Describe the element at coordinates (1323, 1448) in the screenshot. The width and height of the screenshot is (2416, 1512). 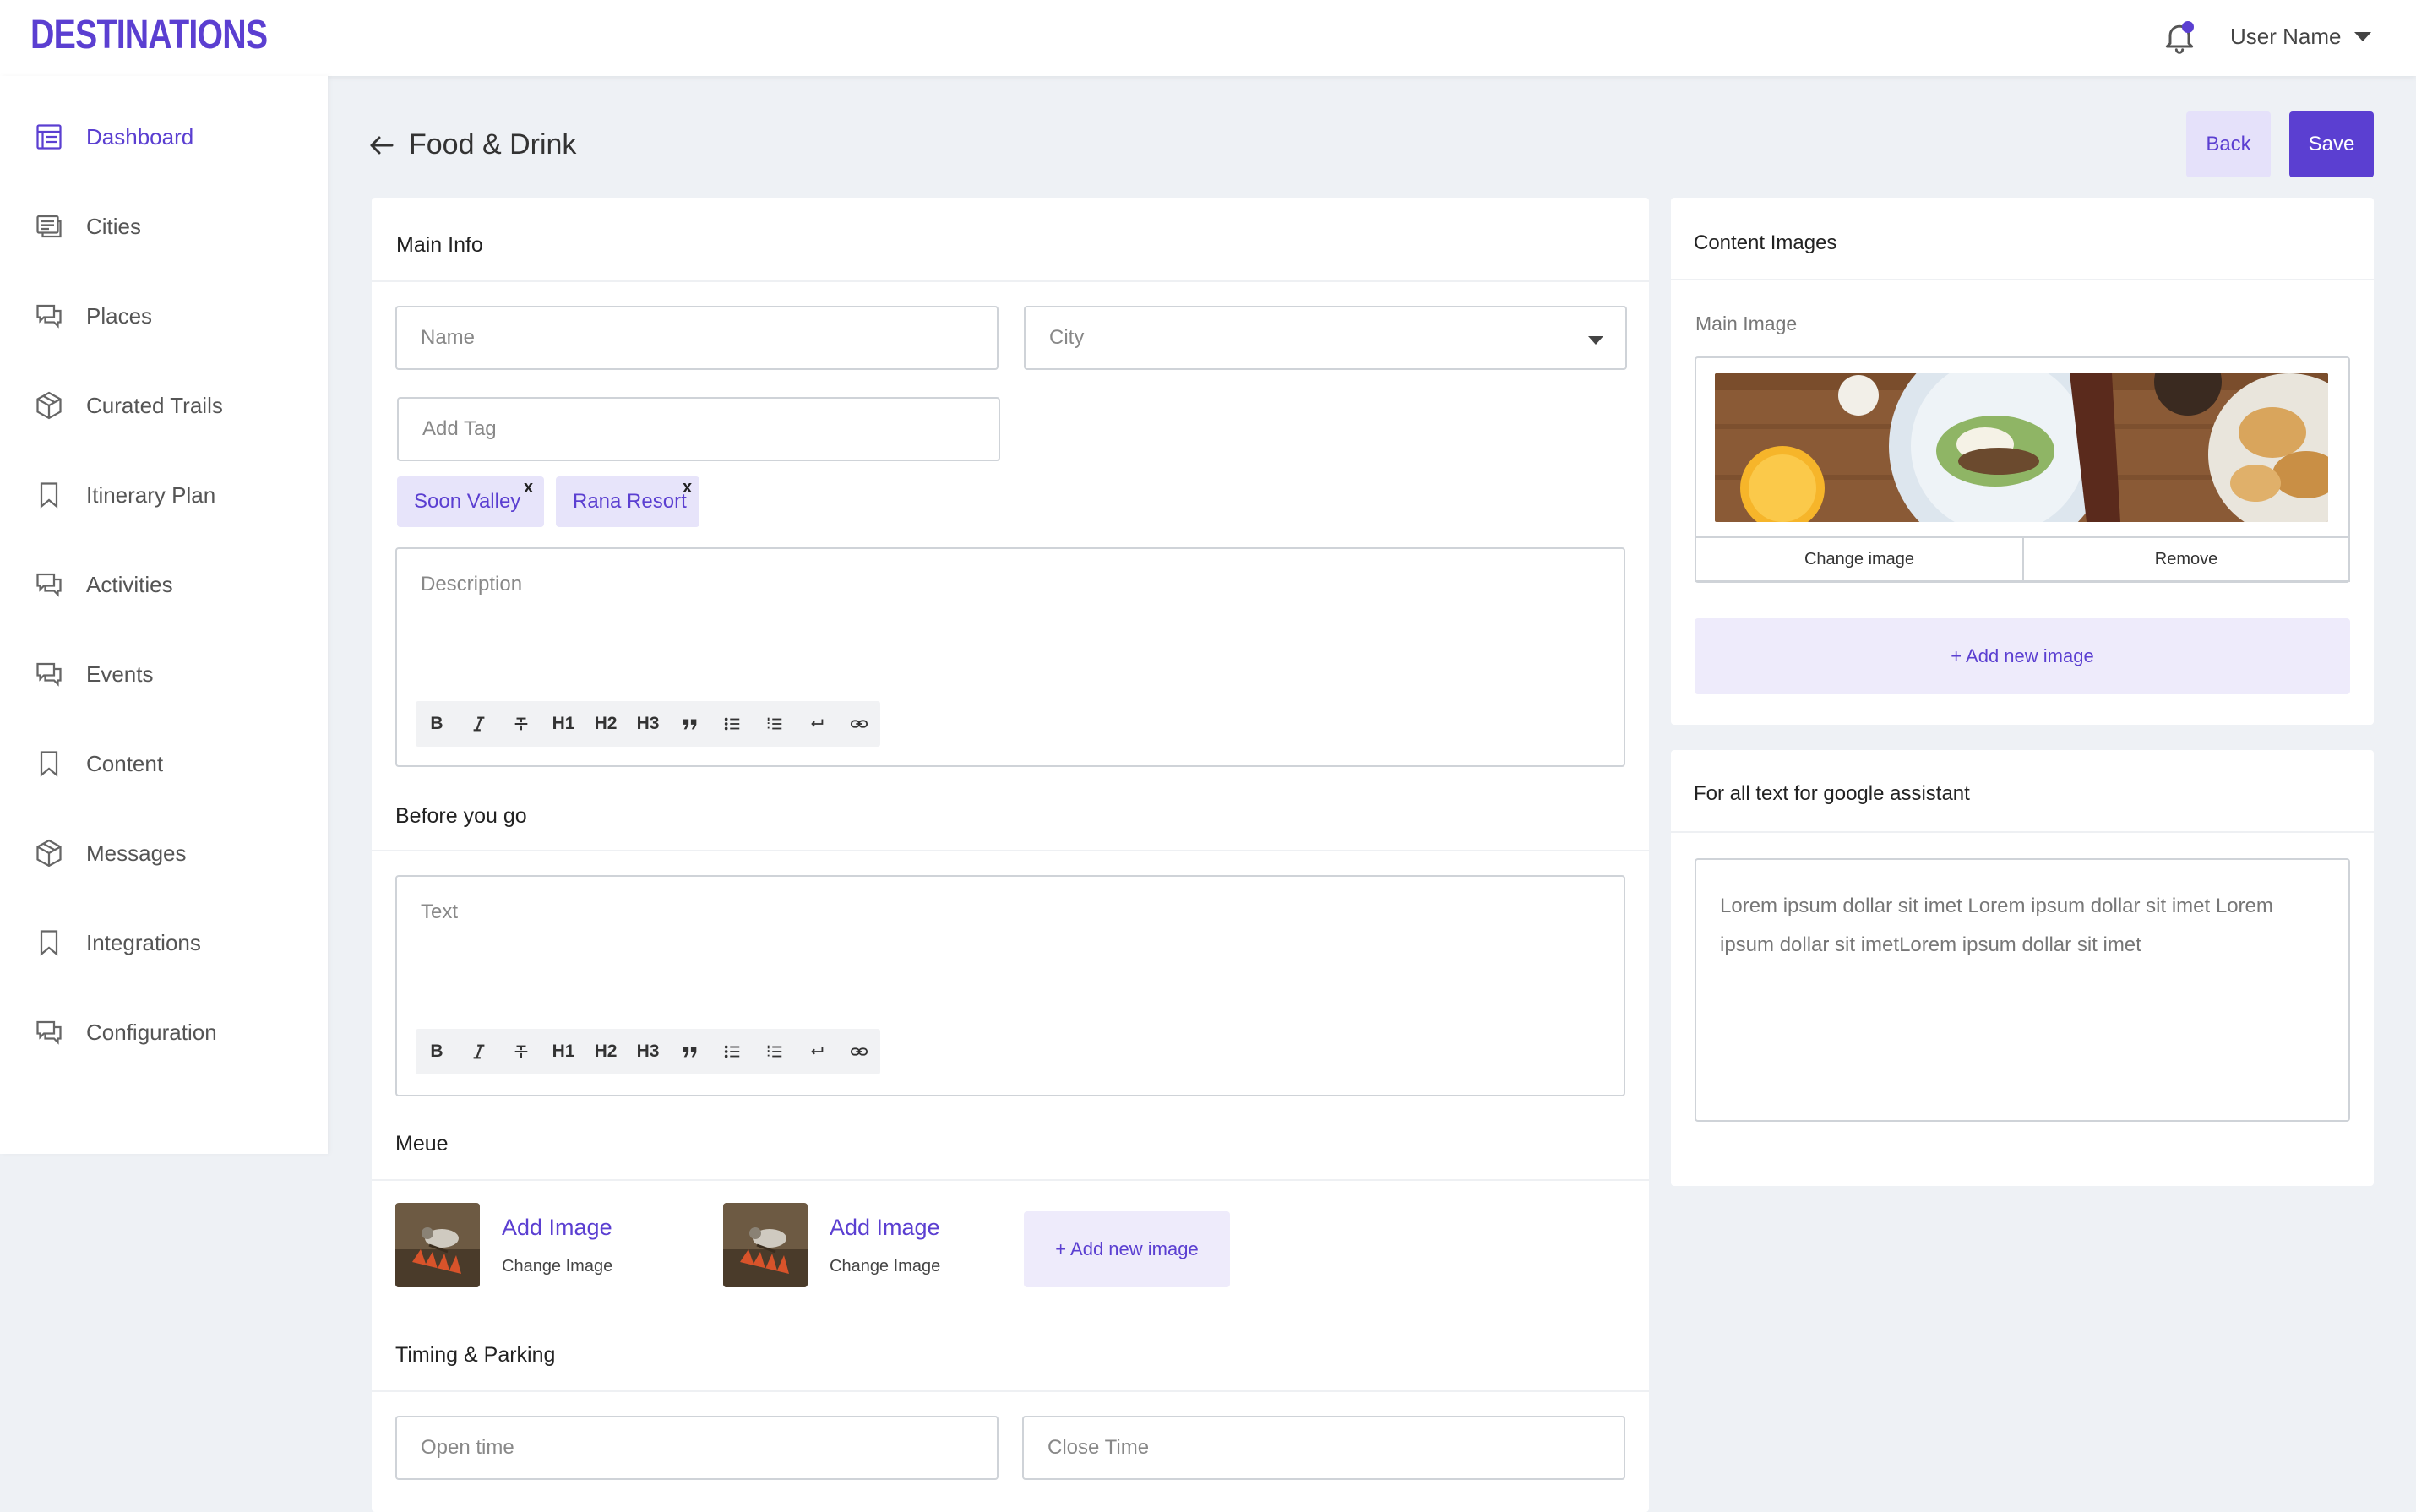
I see `close-time-input: Close Time` at that location.